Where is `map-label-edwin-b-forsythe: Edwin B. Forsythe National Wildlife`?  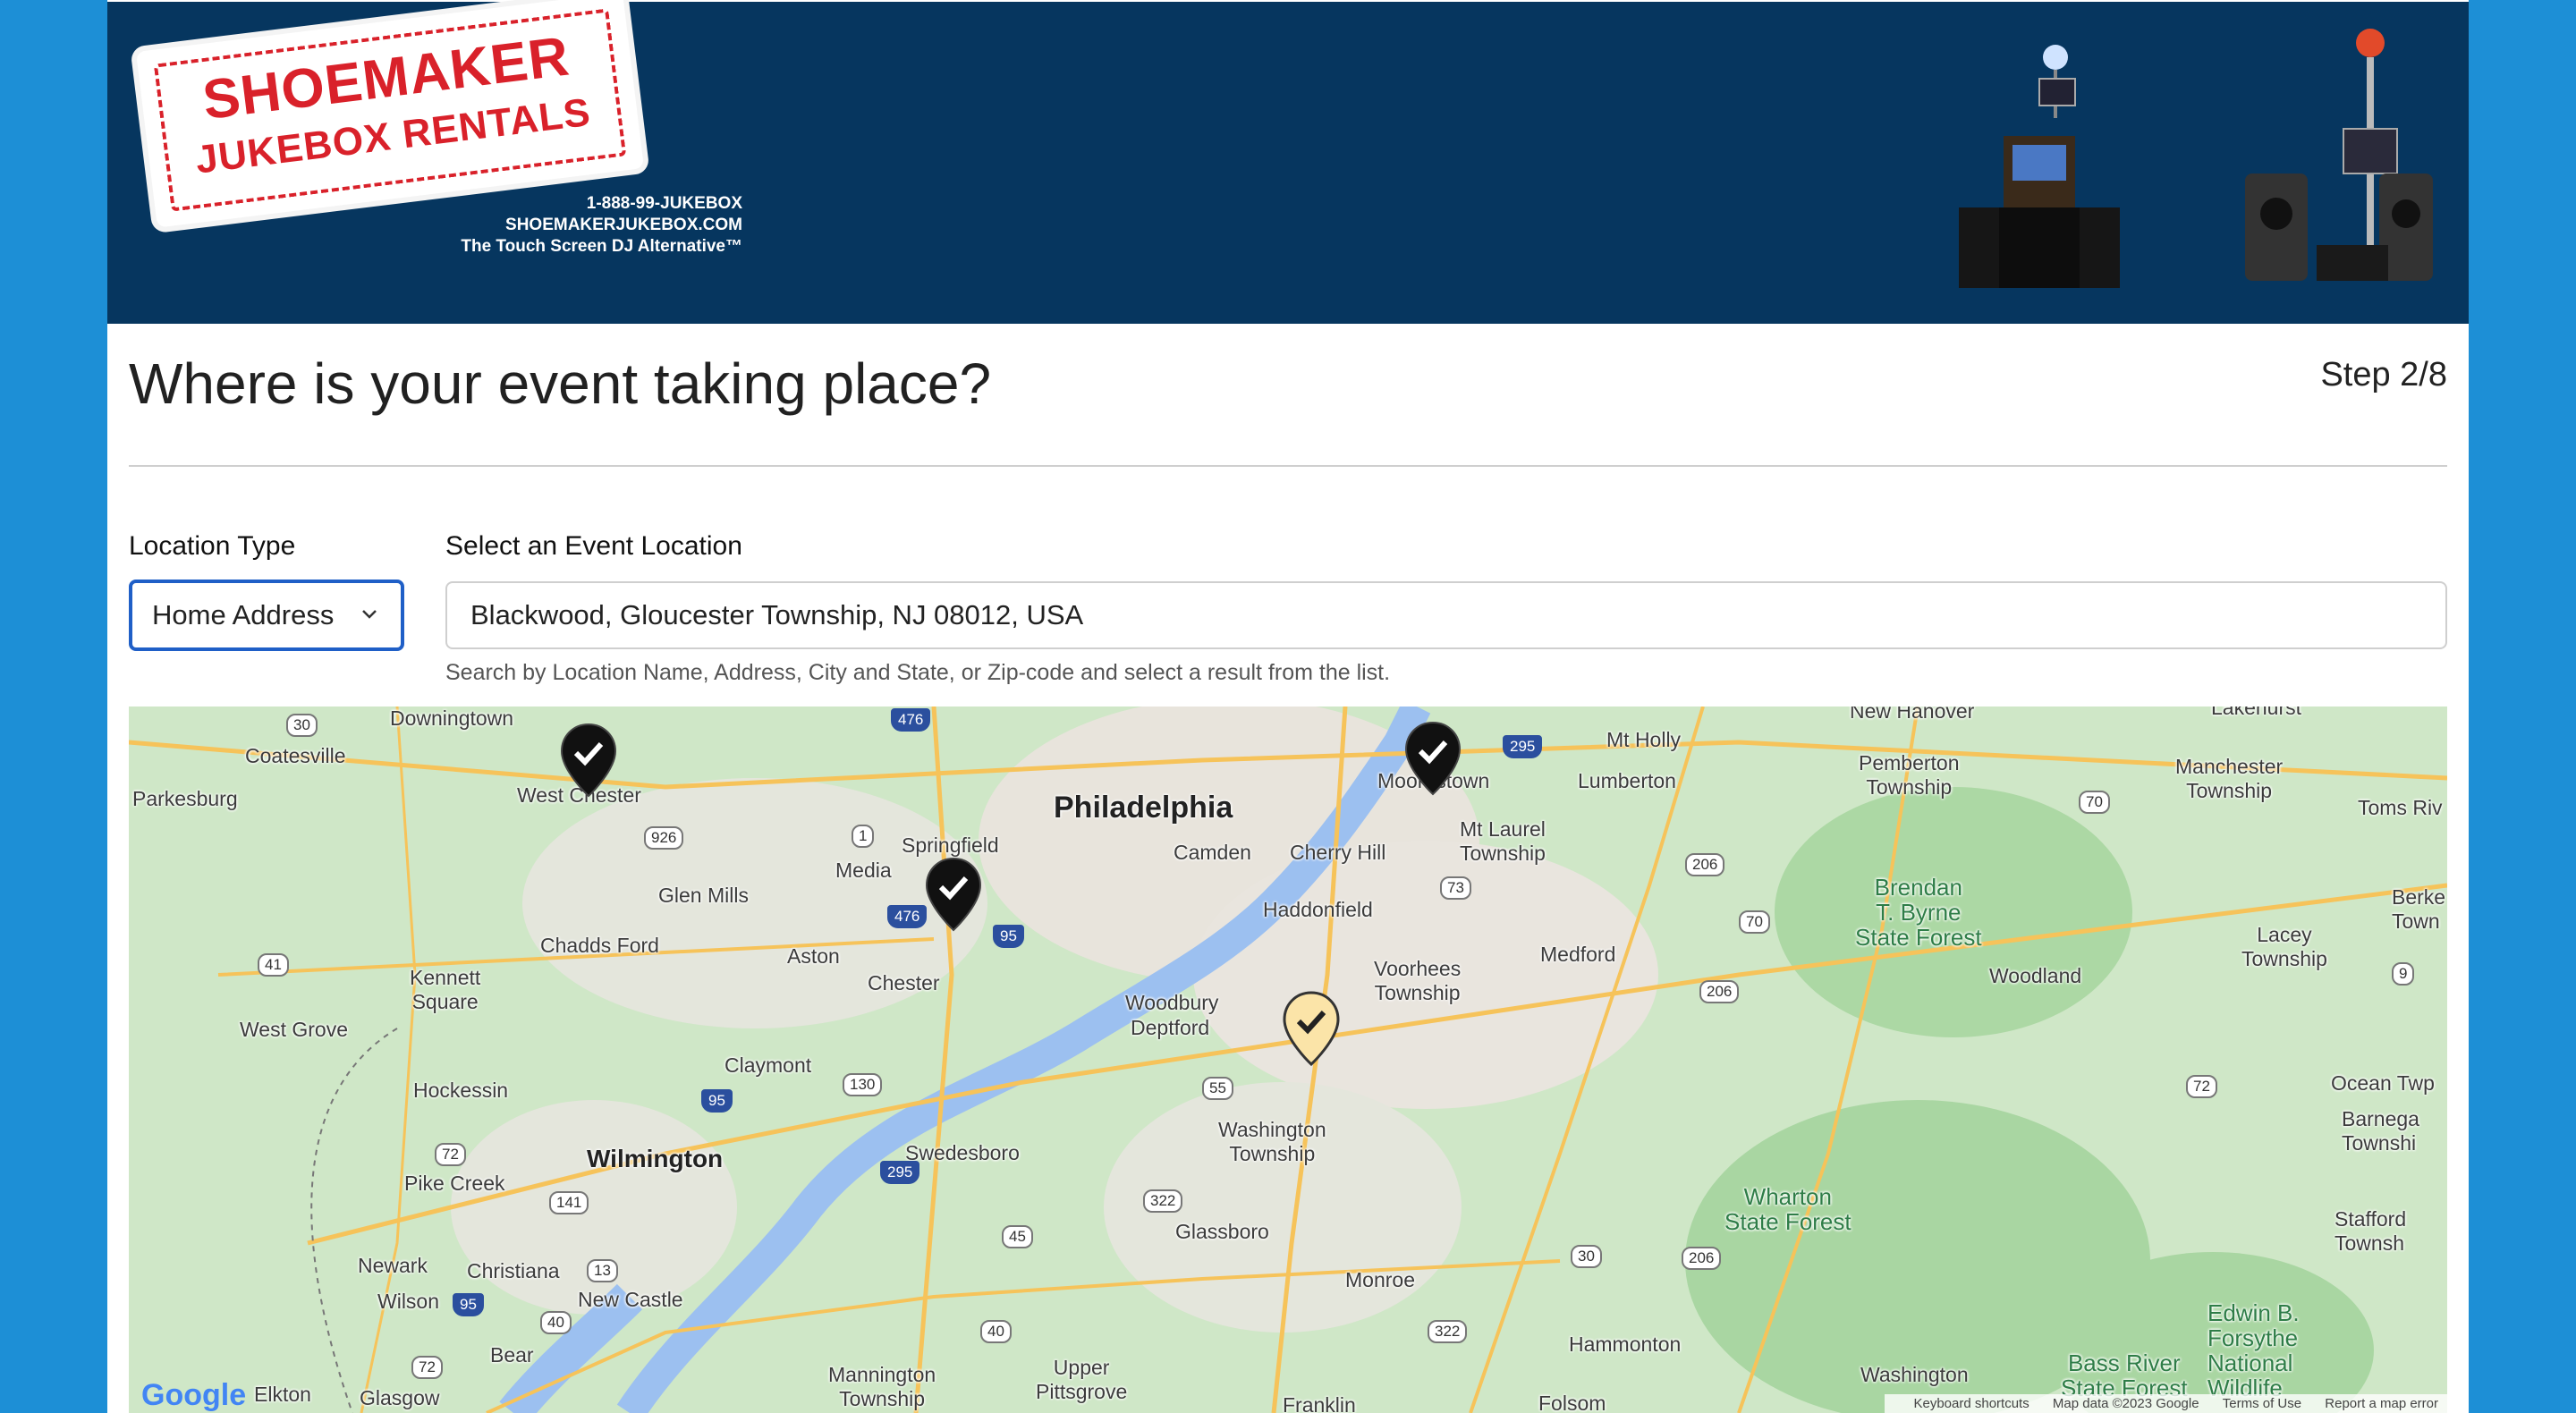
map-label-edwin-b-forsythe: Edwin B. Forsythe National Wildlife is located at coordinates (2253, 1350).